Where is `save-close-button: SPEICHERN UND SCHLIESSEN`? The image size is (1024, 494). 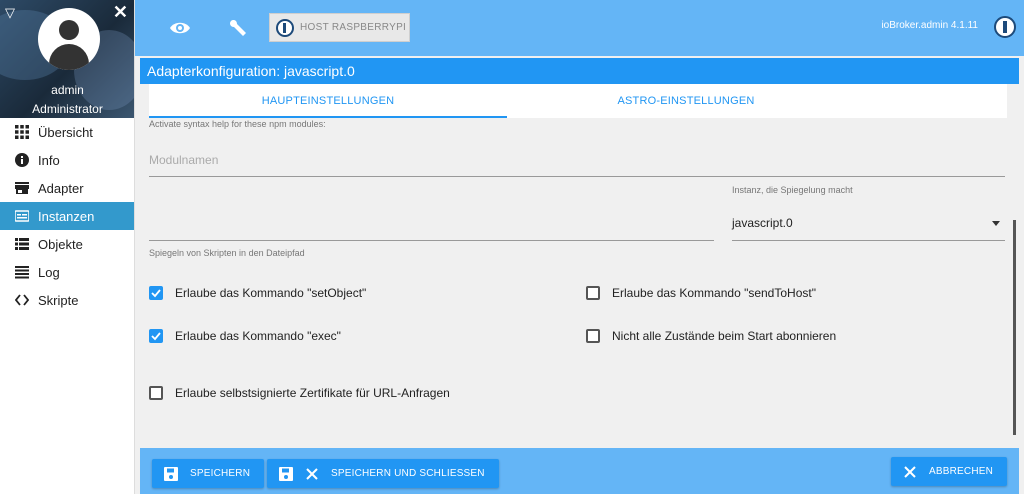
save-close-button: SPEICHERN UND SCHLIESSEN is located at coordinates (383, 473).